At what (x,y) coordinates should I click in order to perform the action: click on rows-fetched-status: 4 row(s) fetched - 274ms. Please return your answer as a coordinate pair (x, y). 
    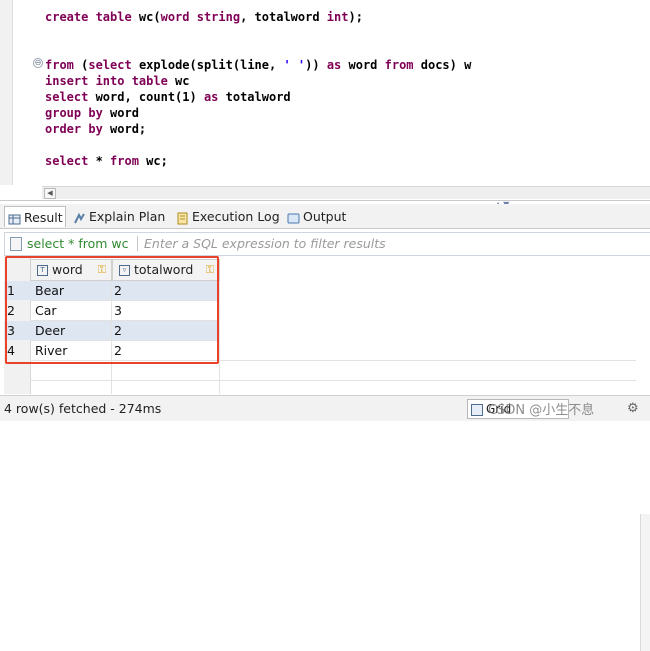
    Looking at the image, I should click on (83, 408).